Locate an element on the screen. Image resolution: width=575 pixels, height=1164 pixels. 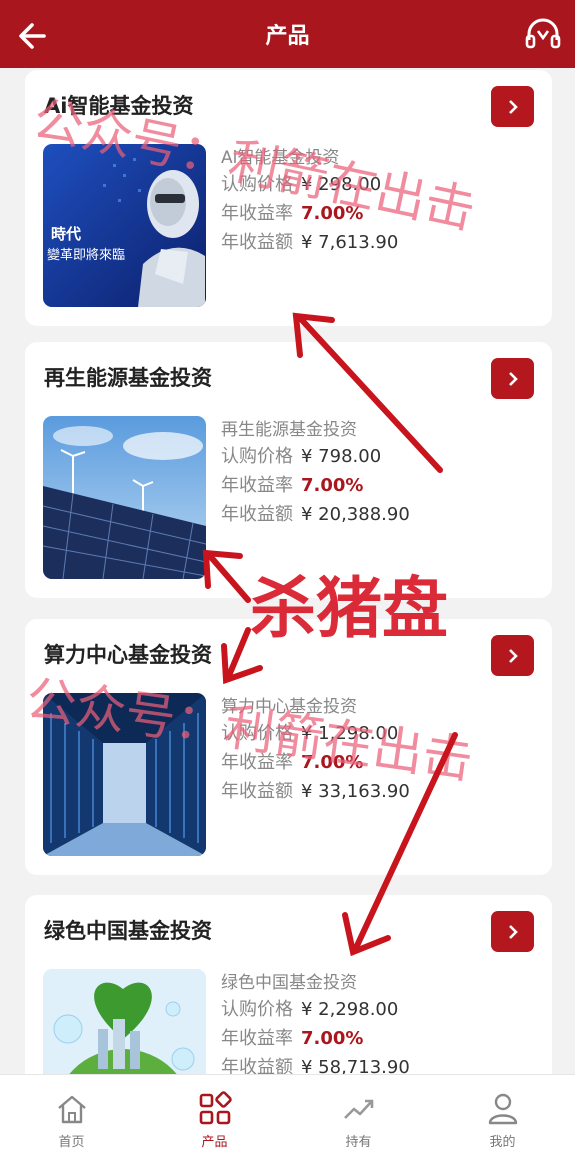
customer-service-button is located at coordinates (543, 34).